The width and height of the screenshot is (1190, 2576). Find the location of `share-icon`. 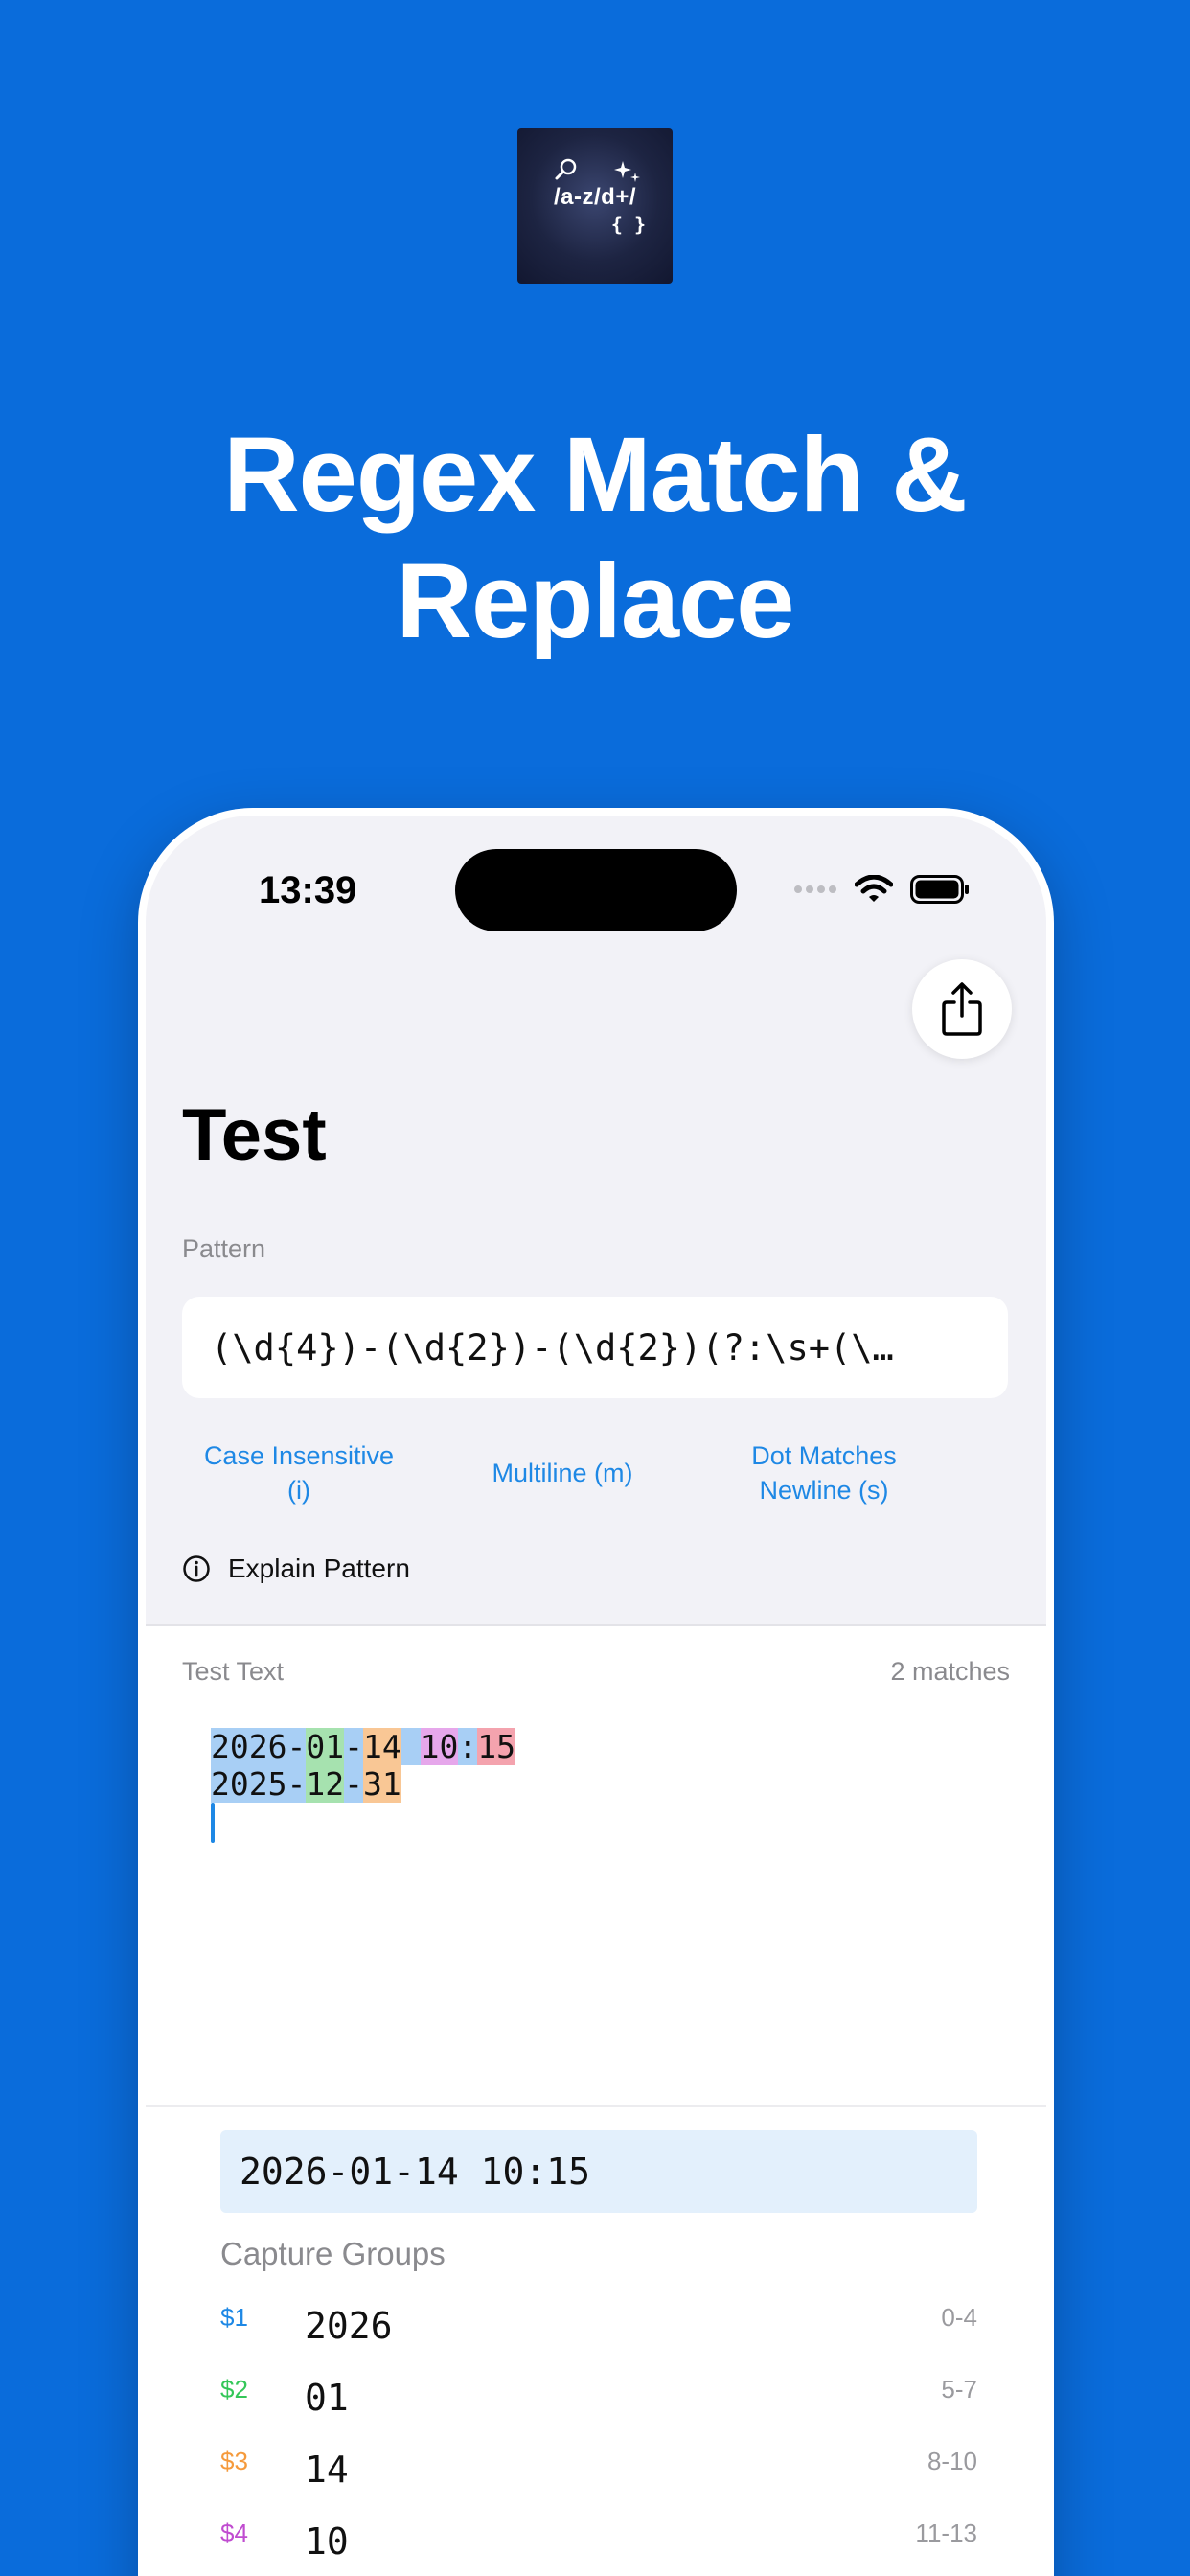

share-icon is located at coordinates (962, 1009).